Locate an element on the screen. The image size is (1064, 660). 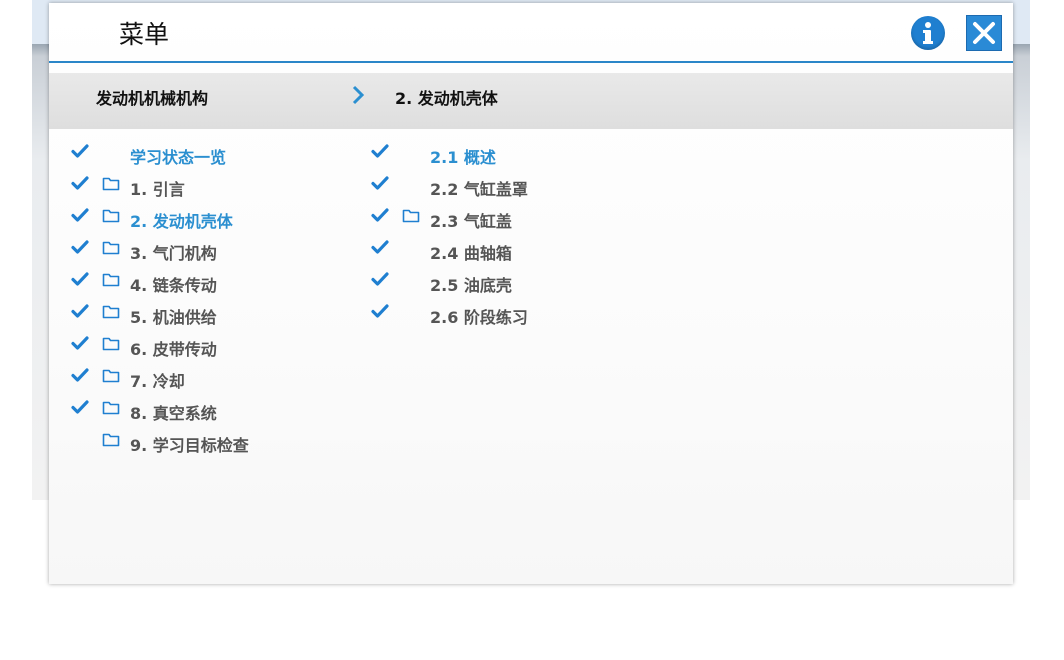
section-item-label: 2.6 阶段练习 is located at coordinates (479, 317).